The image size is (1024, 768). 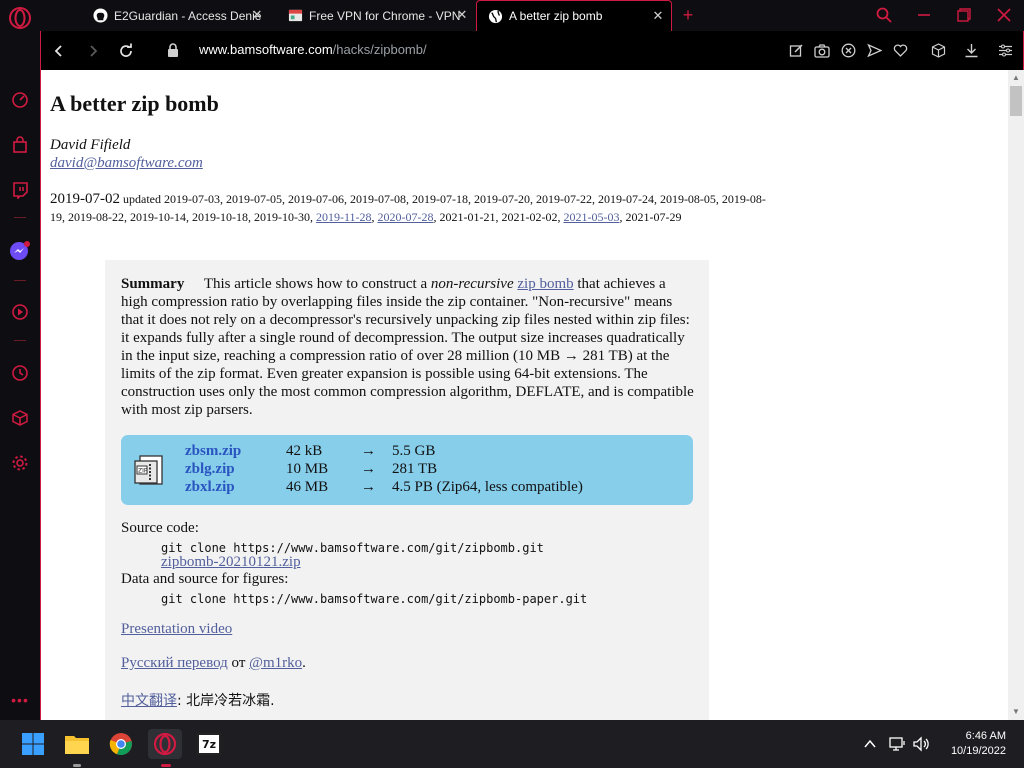 I want to click on start-icon, so click(x=33, y=744).